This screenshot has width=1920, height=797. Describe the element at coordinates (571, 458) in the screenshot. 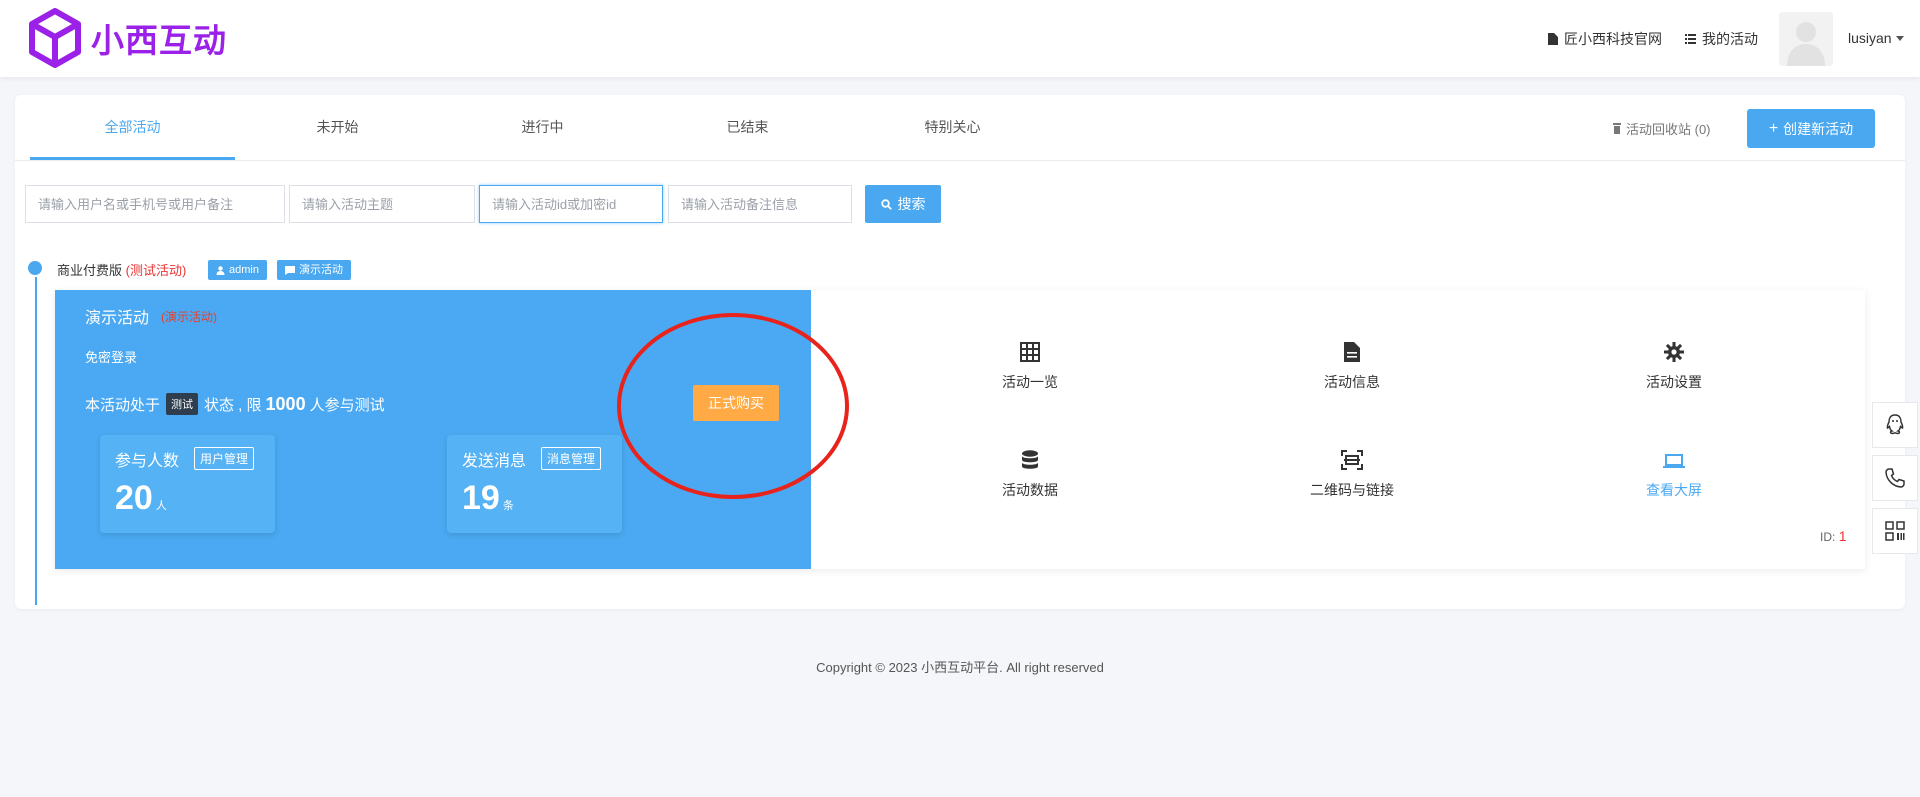

I see `message-management-button: 消息管理` at that location.